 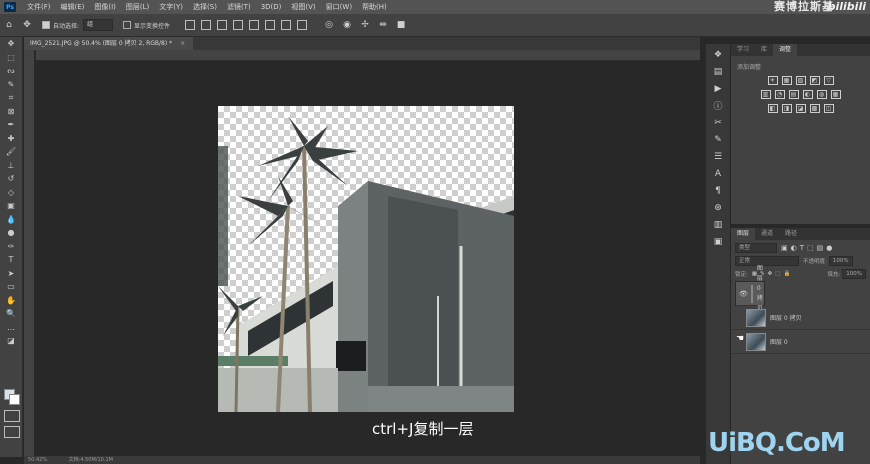 What do you see at coordinates (718, 54) in the screenshot?
I see `3d-panel-icon: ❖` at bounding box center [718, 54].